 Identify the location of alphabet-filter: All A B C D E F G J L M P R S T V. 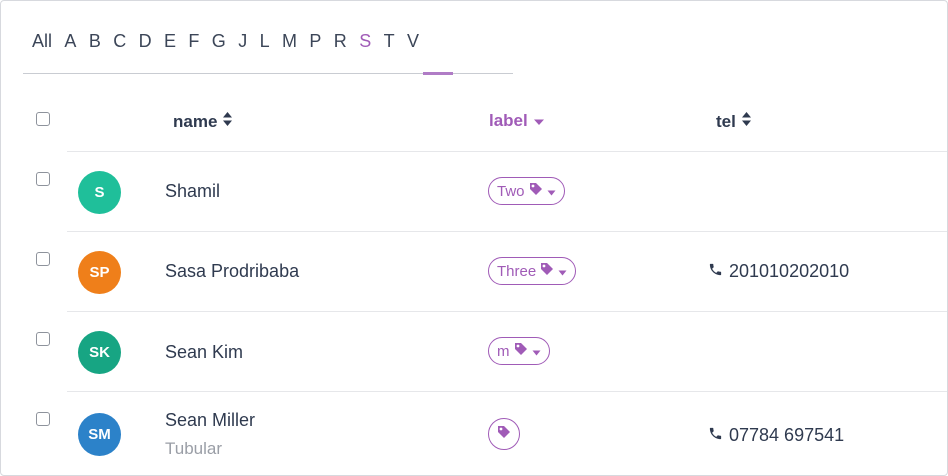
(268, 38).